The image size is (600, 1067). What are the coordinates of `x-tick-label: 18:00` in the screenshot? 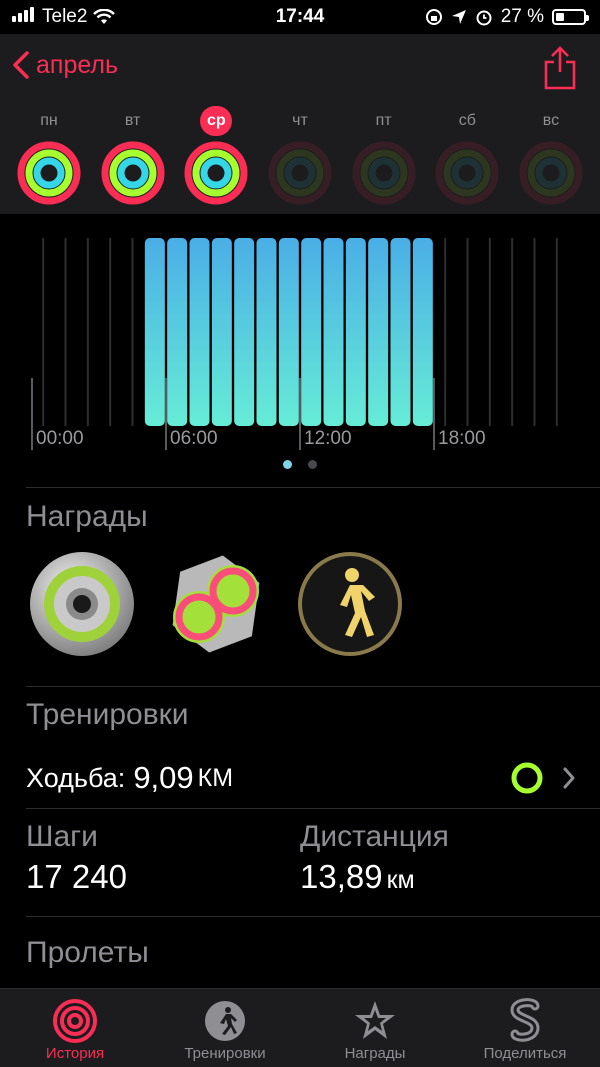 It's located at (462, 438).